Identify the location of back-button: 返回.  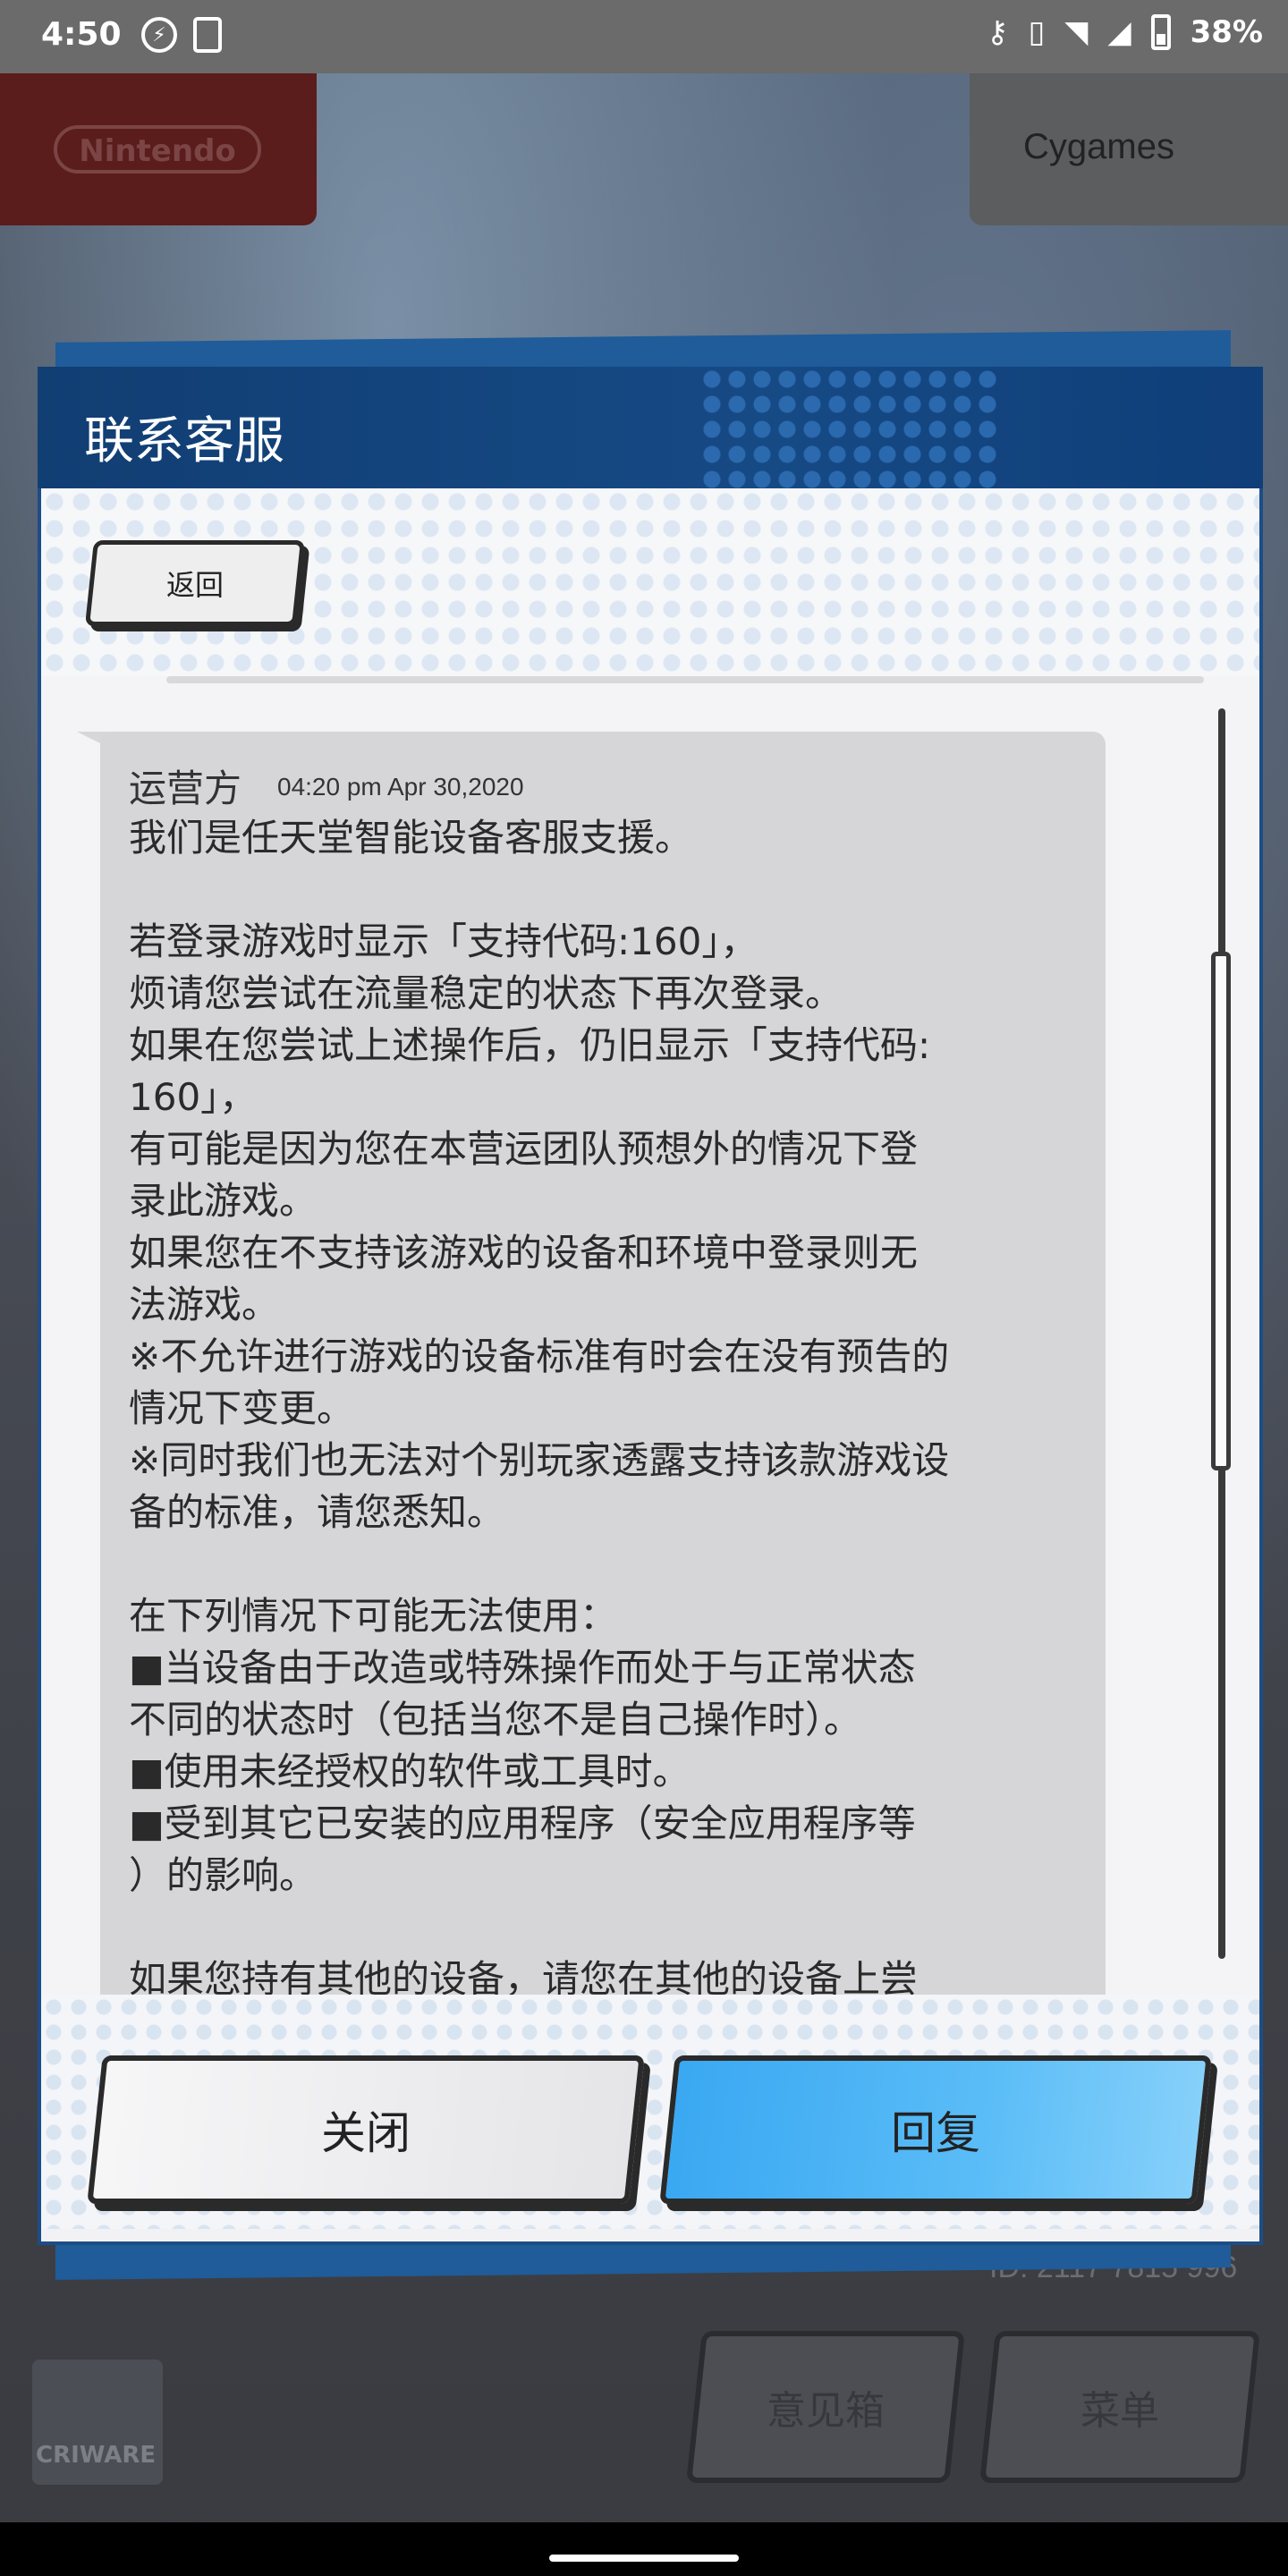
(195, 583).